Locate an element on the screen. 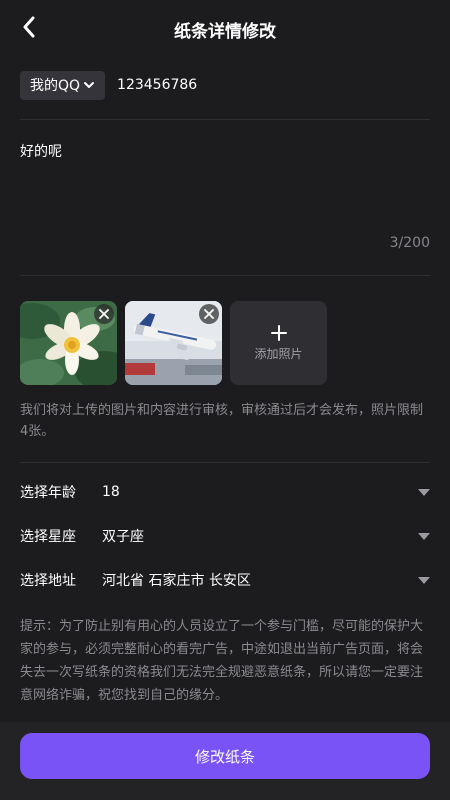 Image resolution: width=450 pixels, height=800 pixels. zodiac-label: 选择星座 is located at coordinates (48, 537).